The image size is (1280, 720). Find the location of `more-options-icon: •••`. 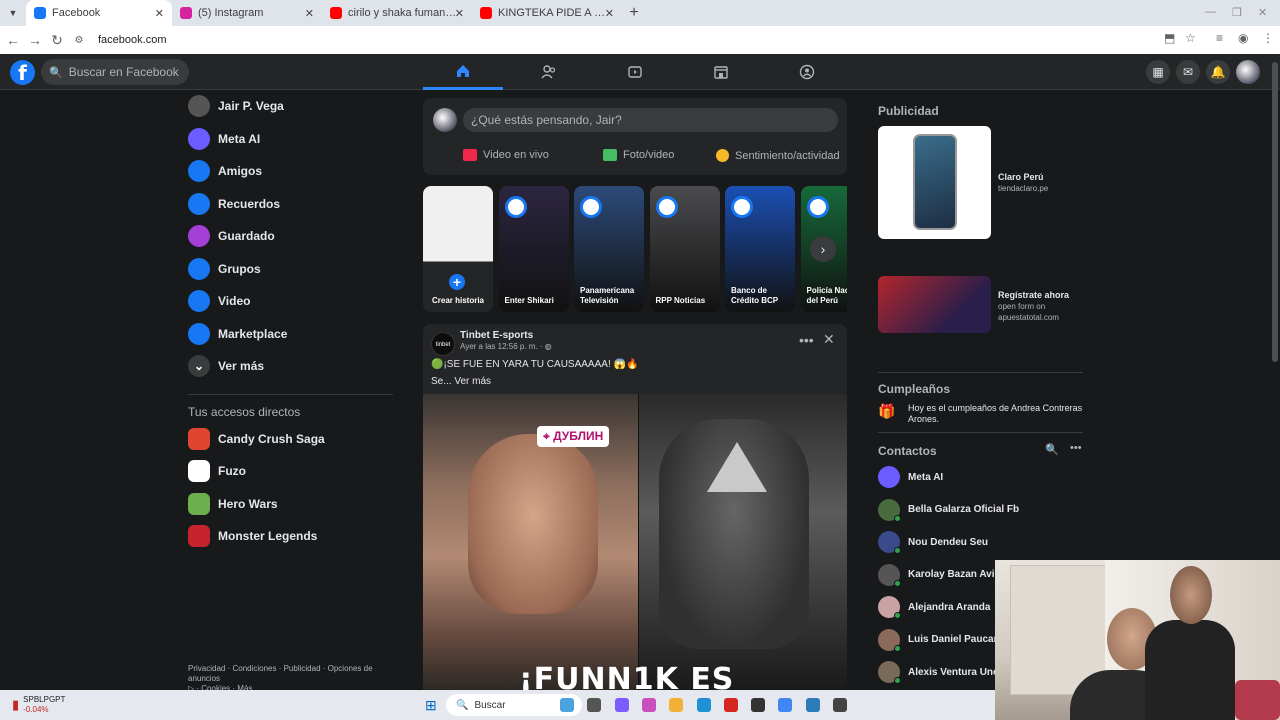

more-options-icon: ••• is located at coordinates (806, 340).